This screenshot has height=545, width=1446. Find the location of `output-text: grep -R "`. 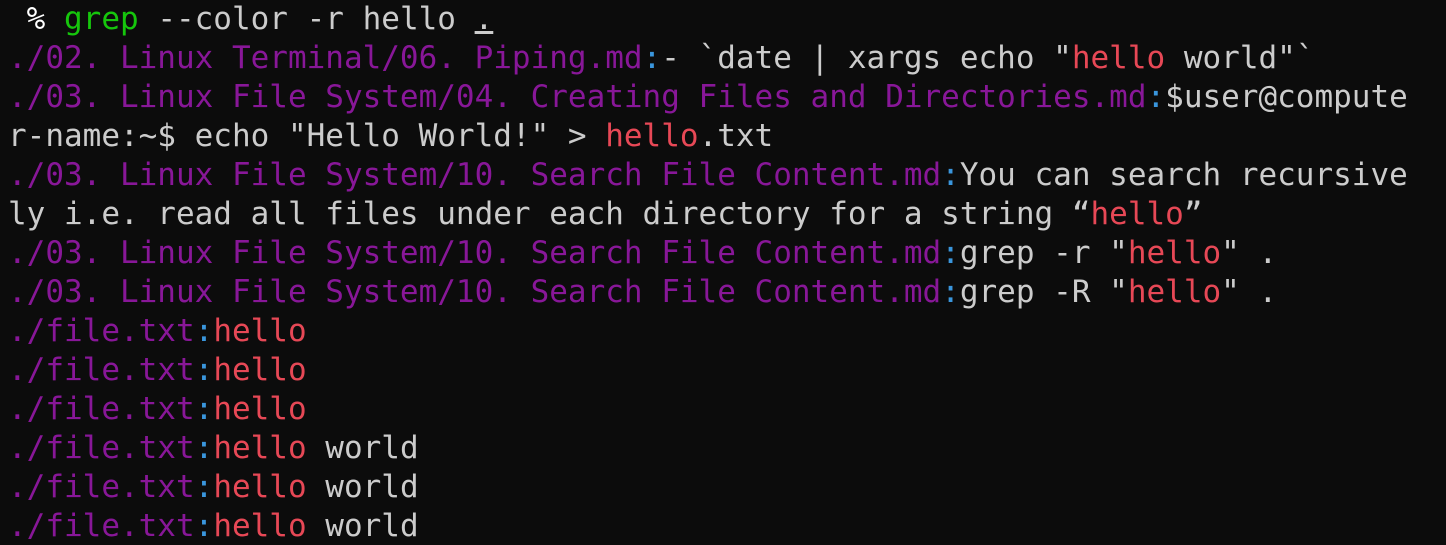

output-text: grep -R " is located at coordinates (1043, 292).